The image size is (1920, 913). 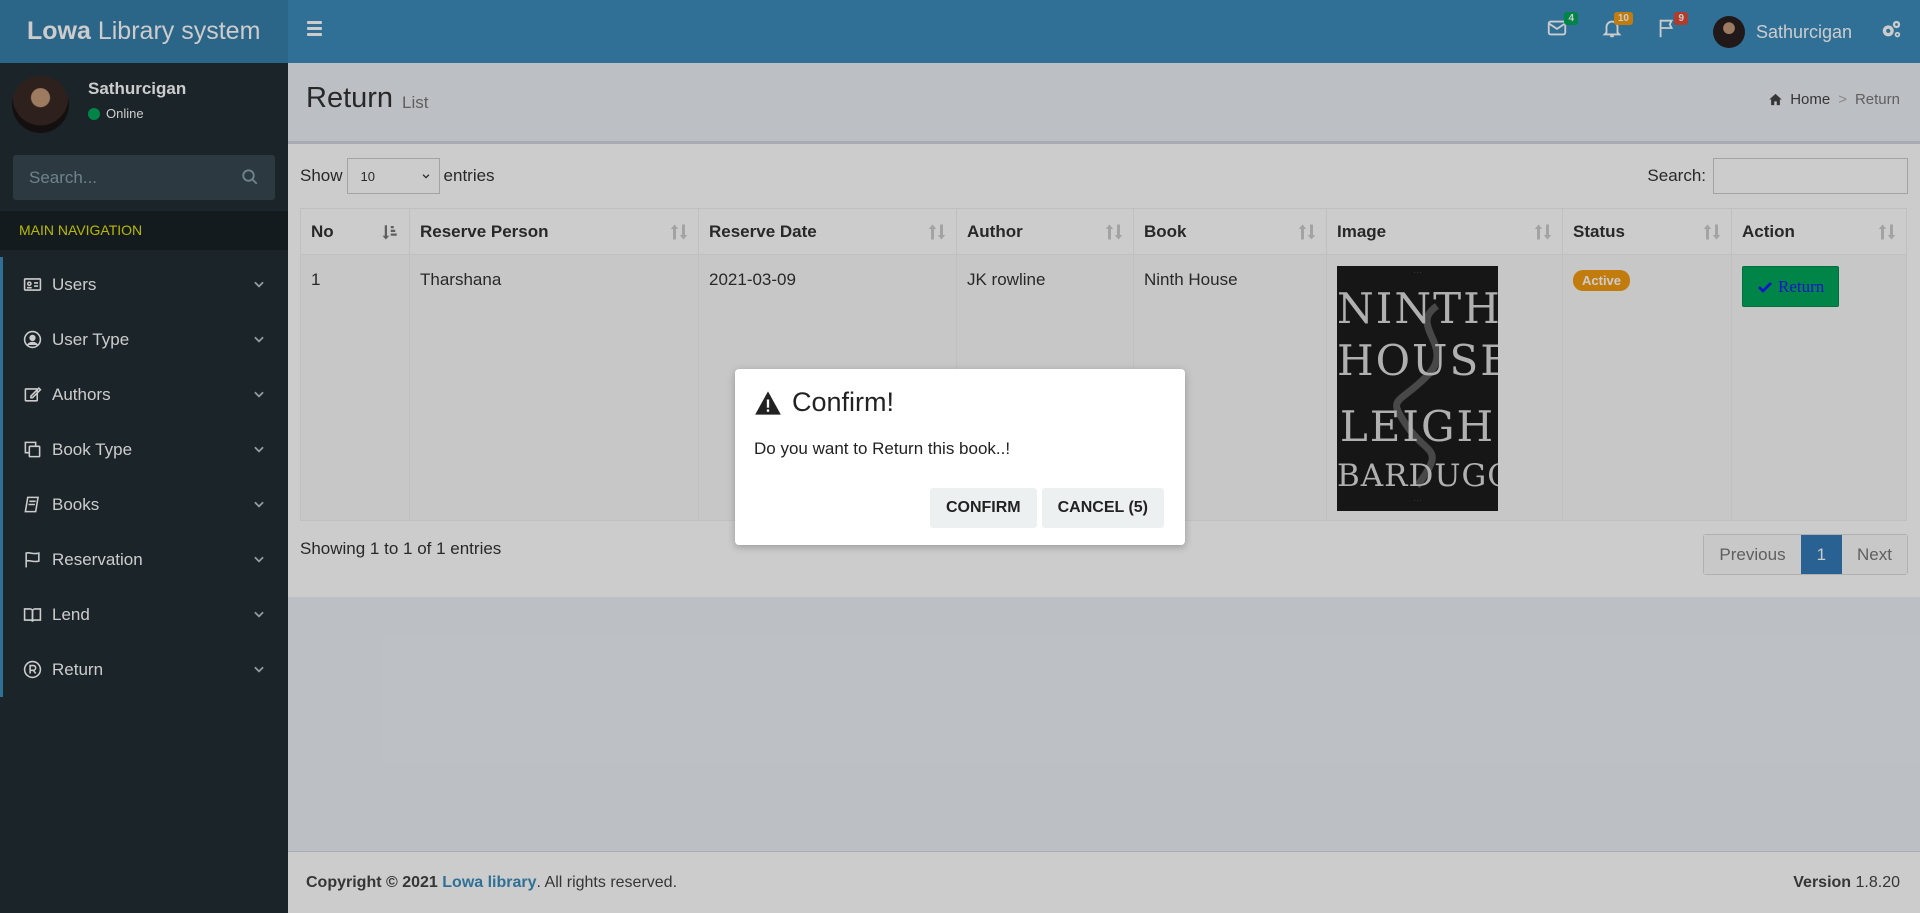 What do you see at coordinates (882, 448) in the screenshot?
I see `dialog-message: Do you want to Return this book..!` at bounding box center [882, 448].